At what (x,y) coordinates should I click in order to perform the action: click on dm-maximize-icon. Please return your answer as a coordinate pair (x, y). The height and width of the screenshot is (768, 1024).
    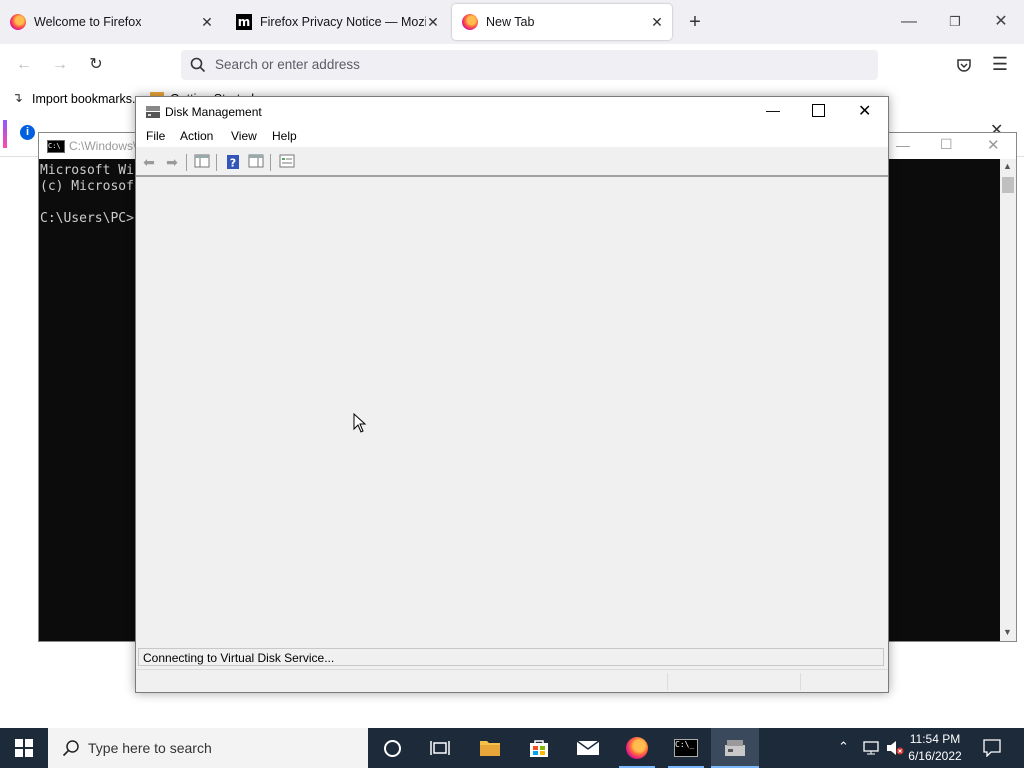
    Looking at the image, I should click on (818, 110).